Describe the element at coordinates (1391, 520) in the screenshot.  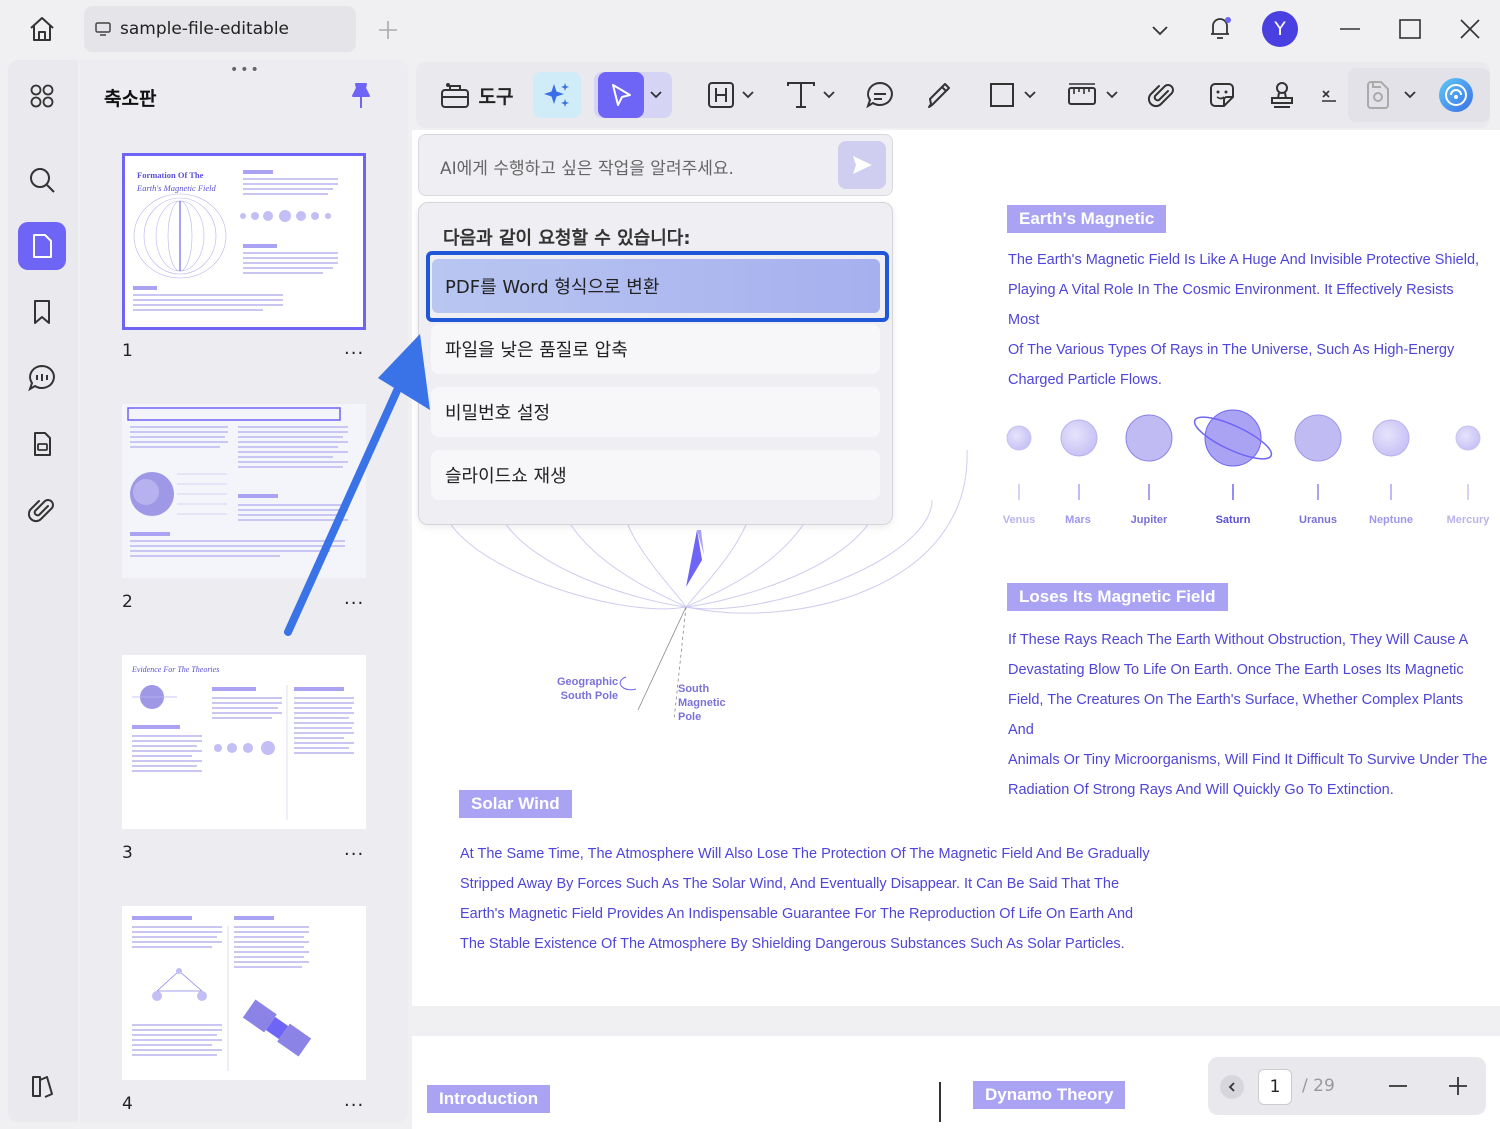
I see `planet-label-neptune: Neptune` at that location.